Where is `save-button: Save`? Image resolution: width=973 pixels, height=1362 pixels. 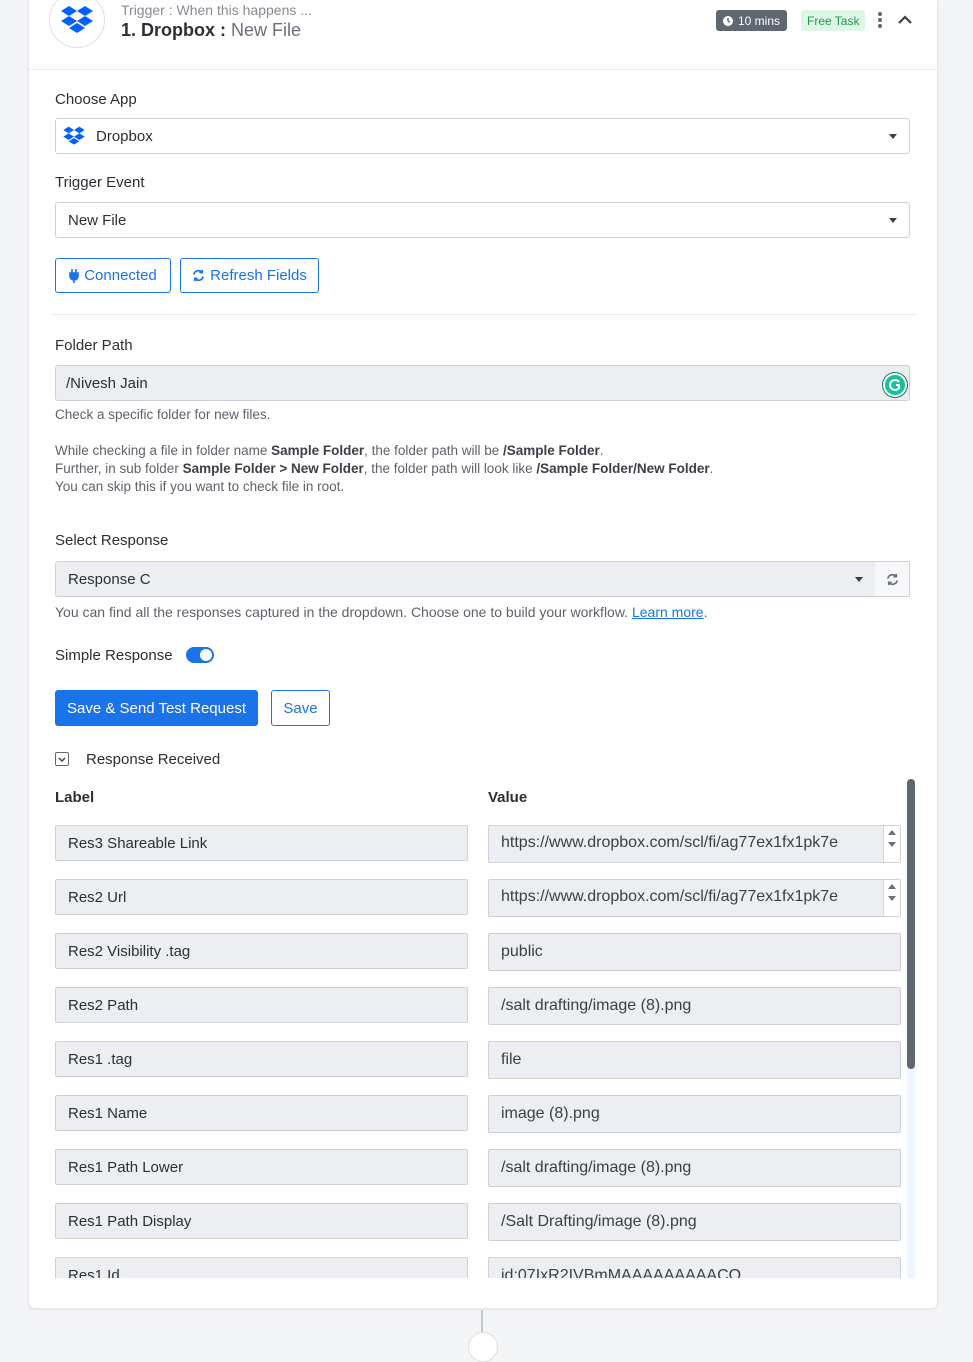
save-button: Save is located at coordinates (300, 708).